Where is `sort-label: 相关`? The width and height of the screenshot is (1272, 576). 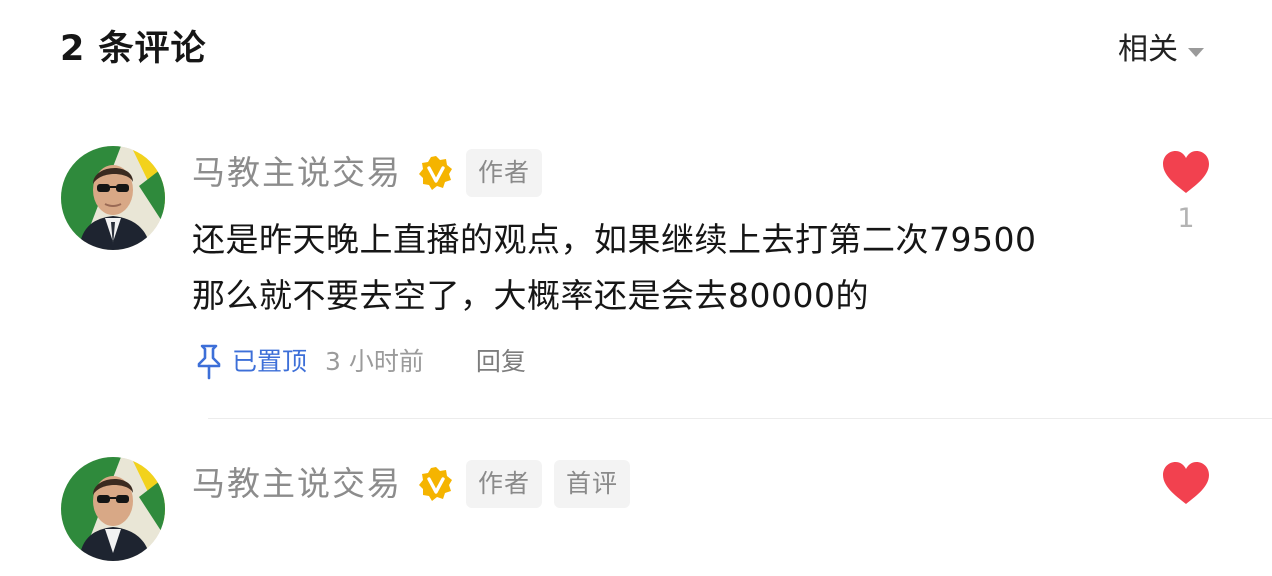
sort-label: 相关 is located at coordinates (1148, 49).